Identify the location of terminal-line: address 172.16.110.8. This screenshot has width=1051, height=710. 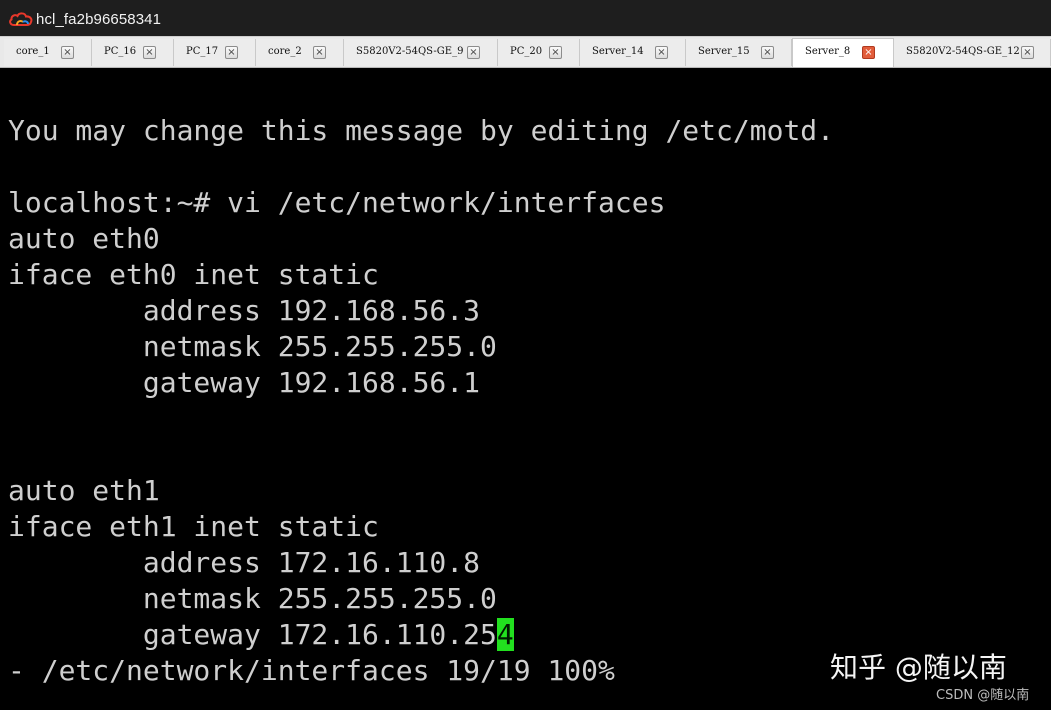
(244, 562).